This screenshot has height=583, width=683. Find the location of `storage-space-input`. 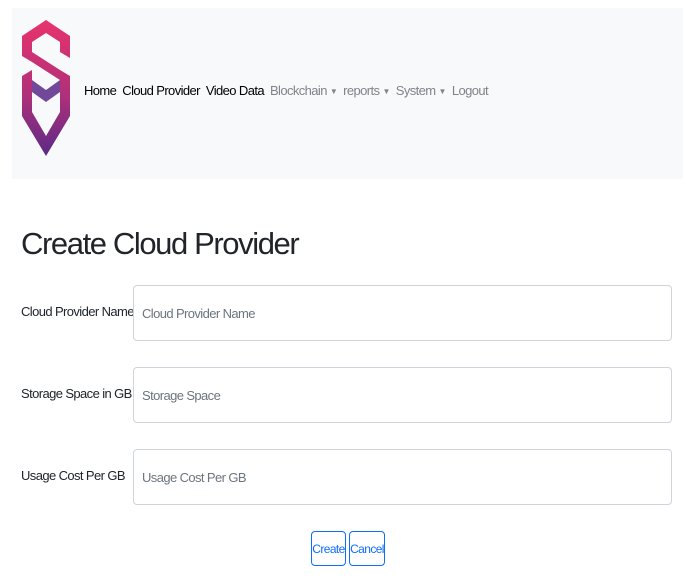

storage-space-input is located at coordinates (402, 395).